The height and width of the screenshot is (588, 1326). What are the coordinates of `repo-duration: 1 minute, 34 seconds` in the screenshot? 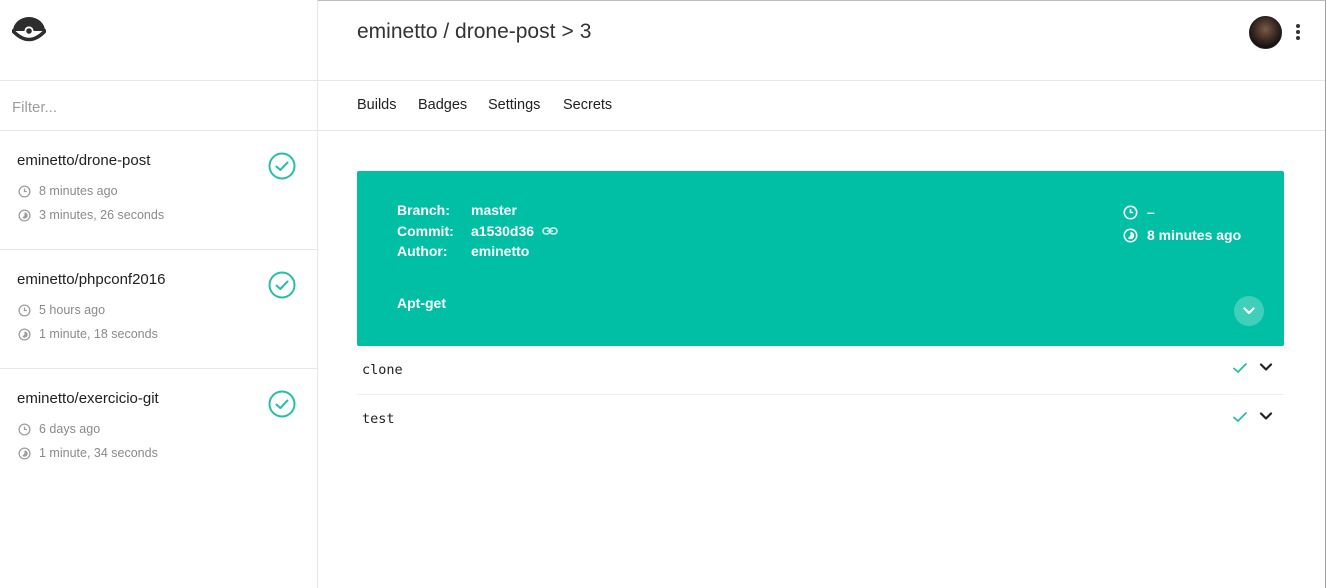 It's located at (88, 453).